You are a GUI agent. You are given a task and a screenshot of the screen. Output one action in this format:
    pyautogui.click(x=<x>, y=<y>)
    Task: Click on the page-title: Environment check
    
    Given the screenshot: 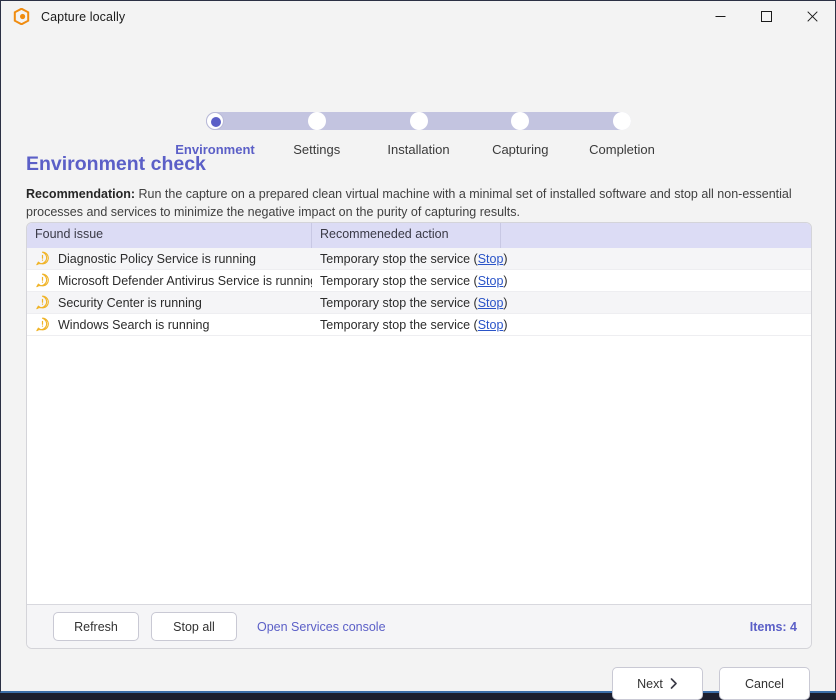 What is the action you would take?
    pyautogui.click(x=116, y=164)
    